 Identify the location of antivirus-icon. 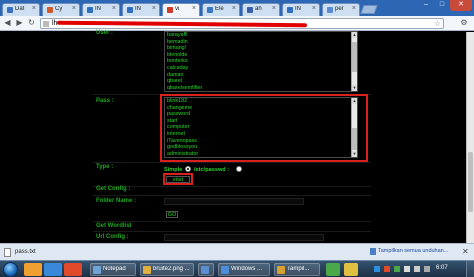
(387, 269).